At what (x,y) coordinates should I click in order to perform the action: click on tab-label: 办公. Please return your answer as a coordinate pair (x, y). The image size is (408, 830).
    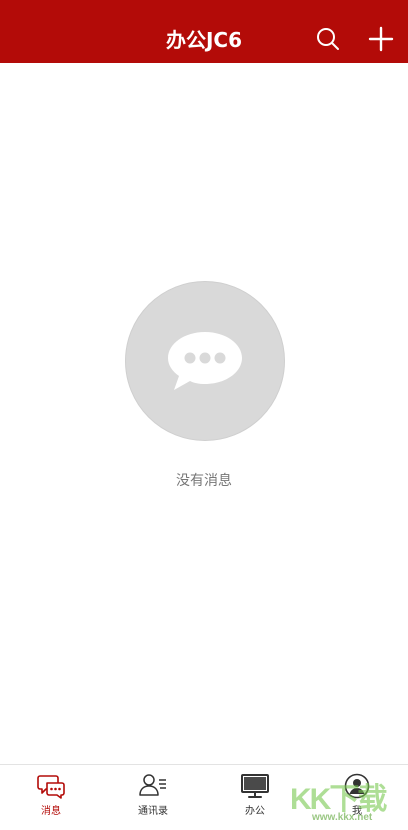
    Looking at the image, I should click on (255, 811).